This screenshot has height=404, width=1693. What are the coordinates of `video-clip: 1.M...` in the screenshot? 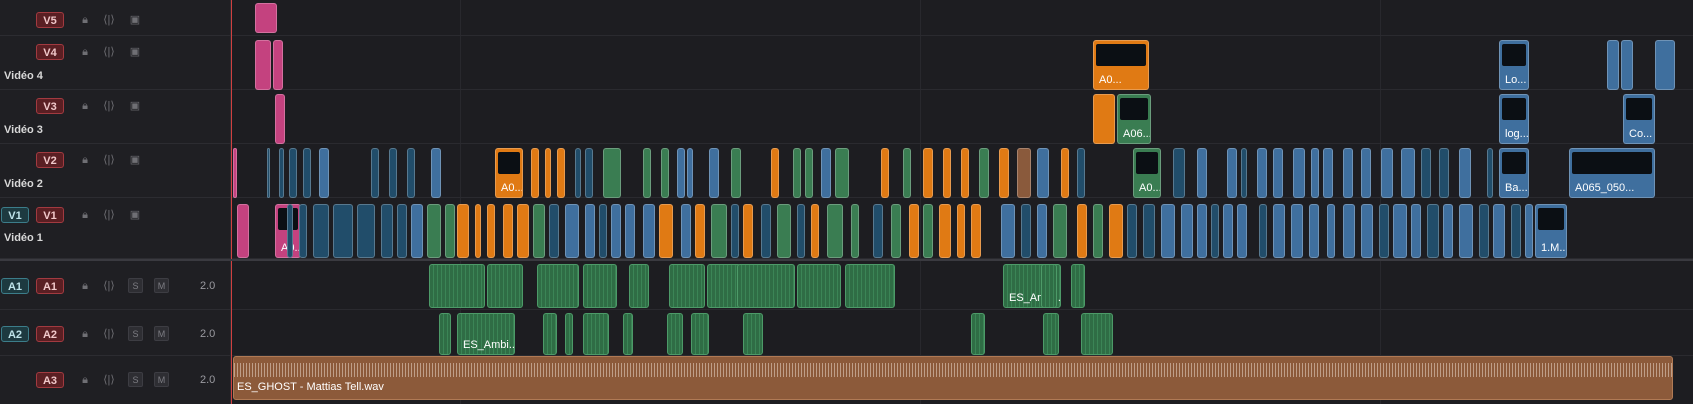 It's located at (1551, 231).